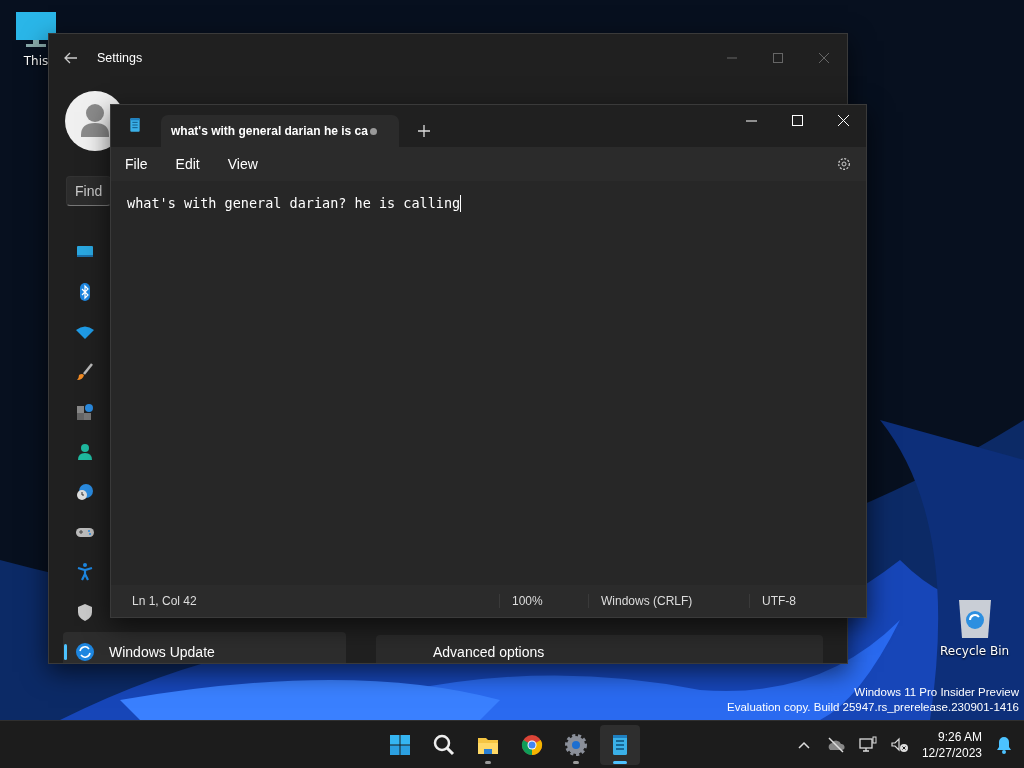  Describe the element at coordinates (164, 601) in the screenshot. I see `status-text: Ln 1, Col 42` at that location.